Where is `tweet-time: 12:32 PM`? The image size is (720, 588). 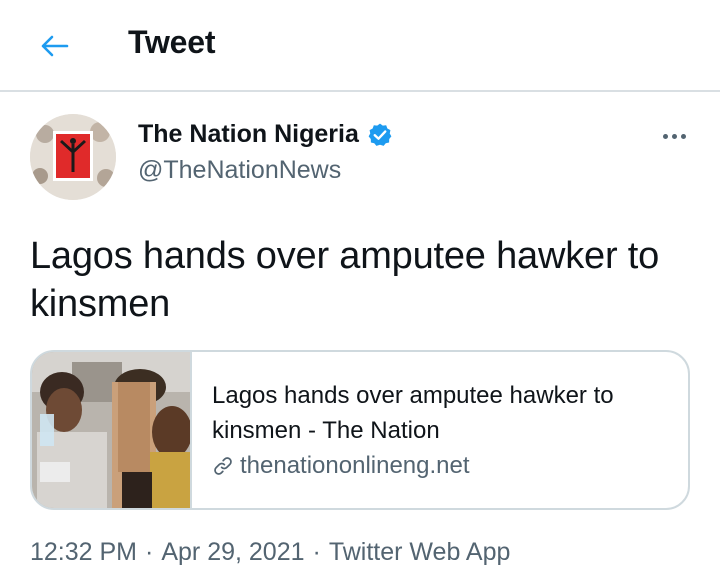 tweet-time: 12:32 PM is located at coordinates (83, 552).